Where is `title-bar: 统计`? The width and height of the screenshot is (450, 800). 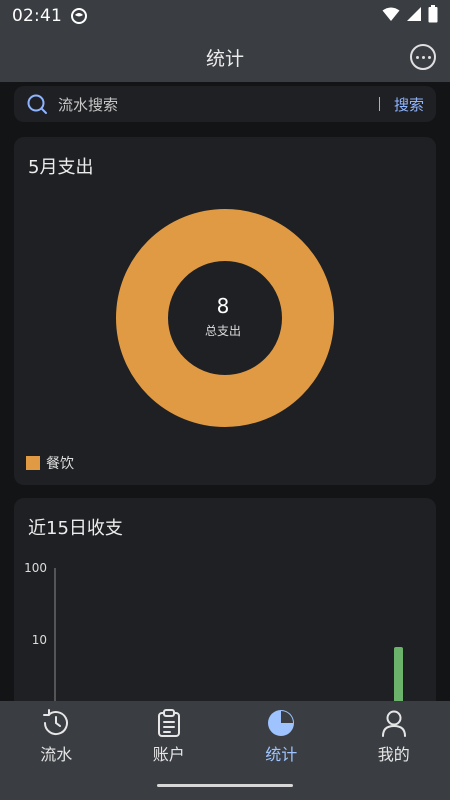
title-bar: 统计 is located at coordinates (225, 57).